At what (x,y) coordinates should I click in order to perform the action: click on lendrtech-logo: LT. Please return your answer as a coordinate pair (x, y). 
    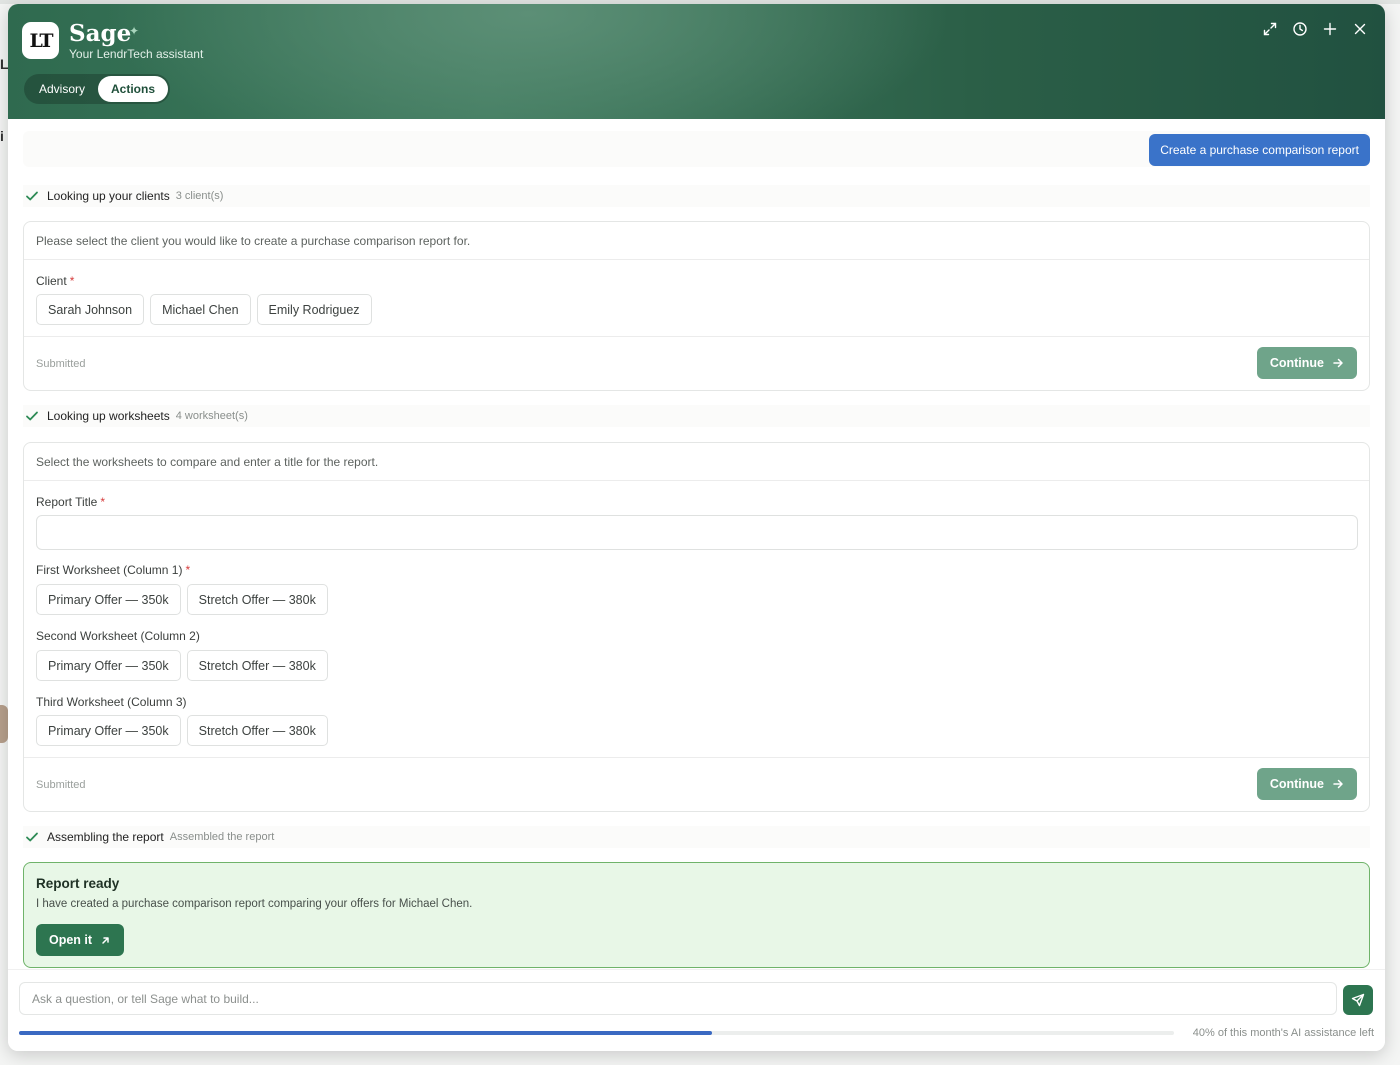
    Looking at the image, I should click on (40, 40).